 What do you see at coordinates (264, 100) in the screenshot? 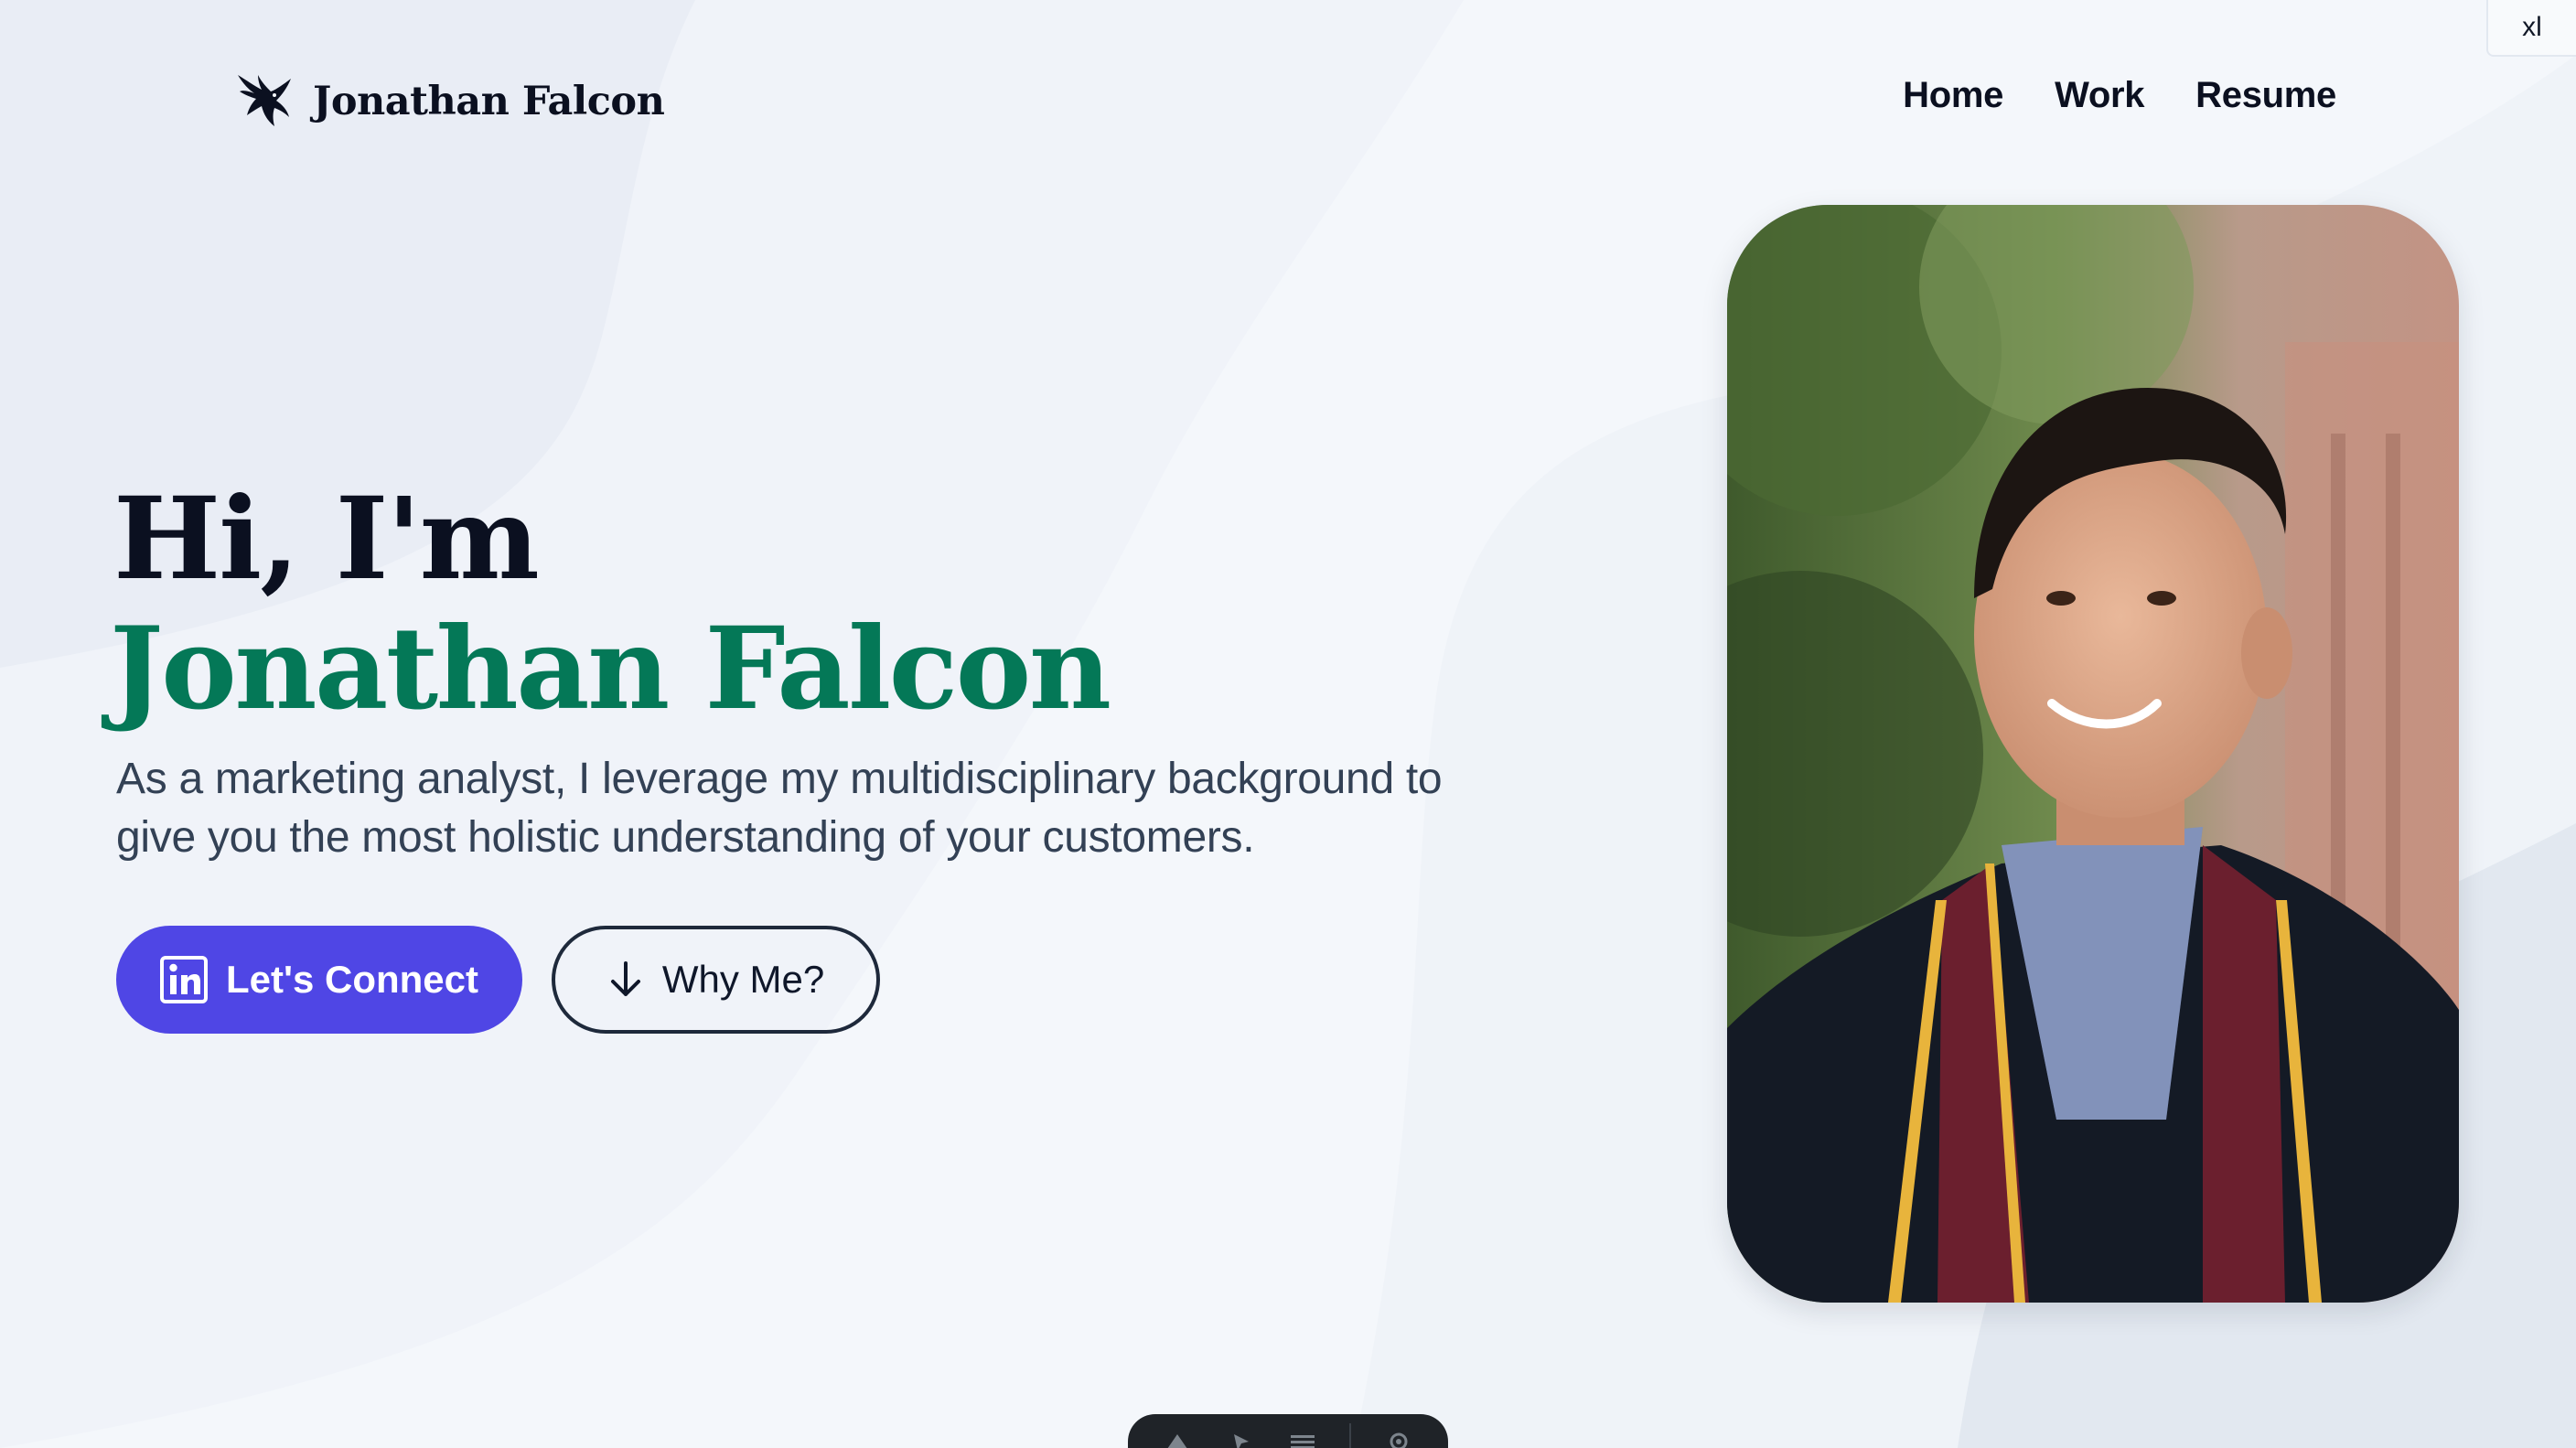
I see `falcon-icon` at bounding box center [264, 100].